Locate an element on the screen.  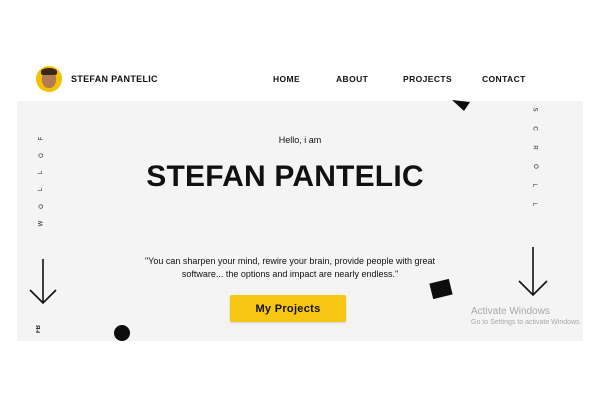
brand: STEFAN PANTELIC is located at coordinates (97, 79).